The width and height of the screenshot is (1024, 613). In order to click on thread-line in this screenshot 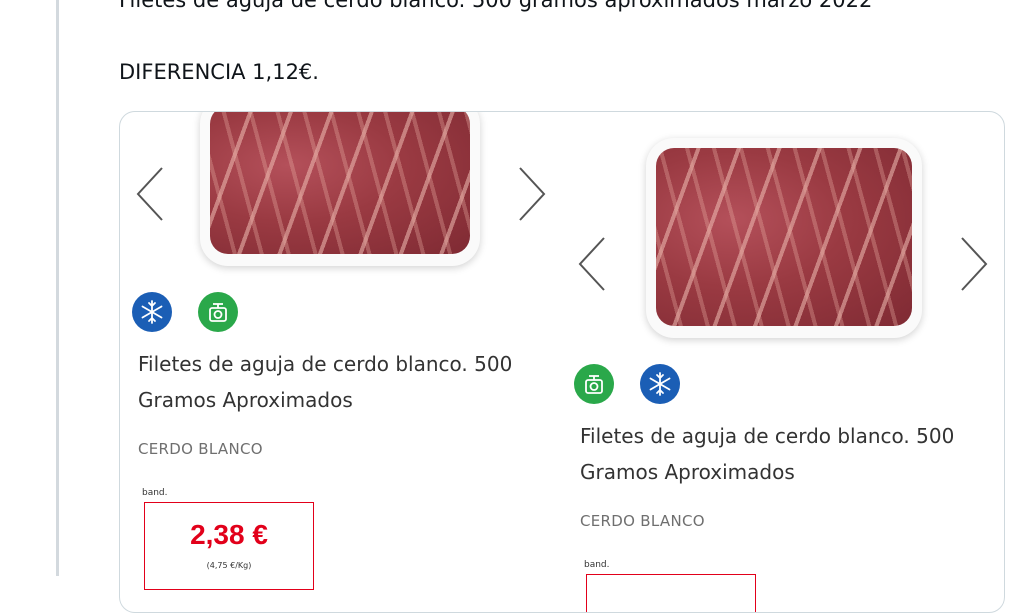, I will do `click(57, 288)`.